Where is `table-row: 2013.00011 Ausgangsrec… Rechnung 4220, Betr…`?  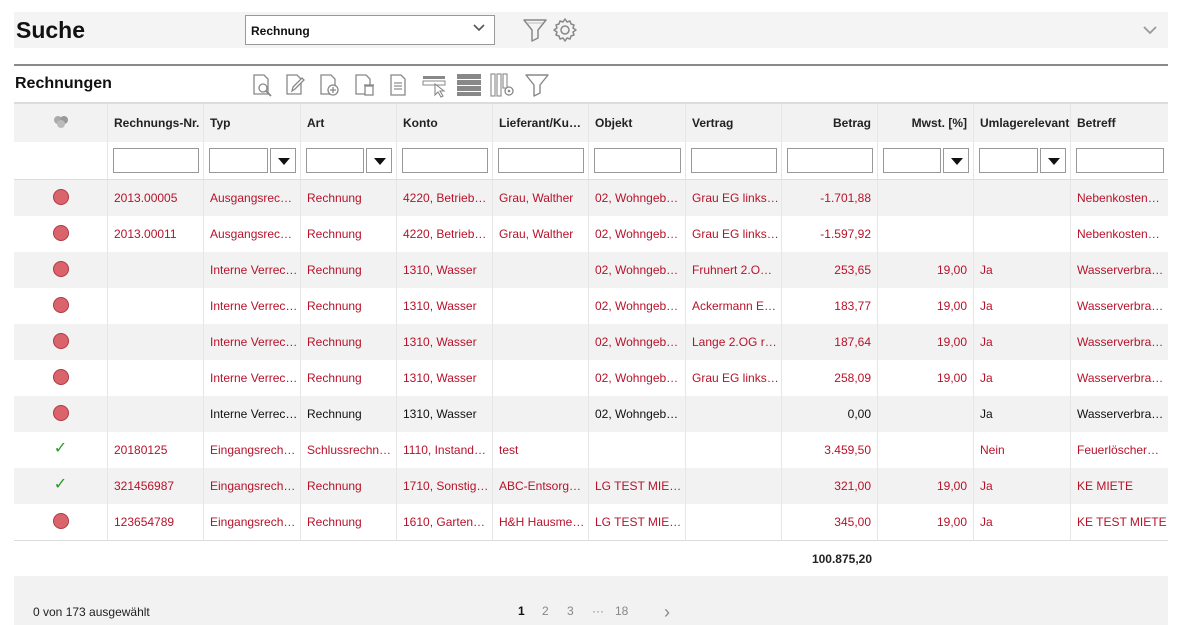 table-row: 2013.00011 Ausgangsrec… Rechnung 4220, Betr… is located at coordinates (591, 234).